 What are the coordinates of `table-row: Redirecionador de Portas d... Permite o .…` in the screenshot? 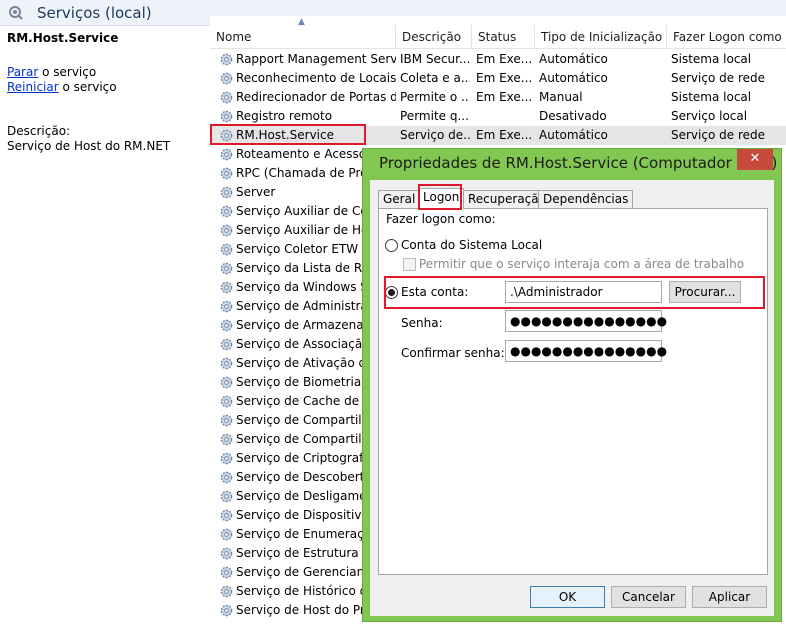 It's located at (498, 97).